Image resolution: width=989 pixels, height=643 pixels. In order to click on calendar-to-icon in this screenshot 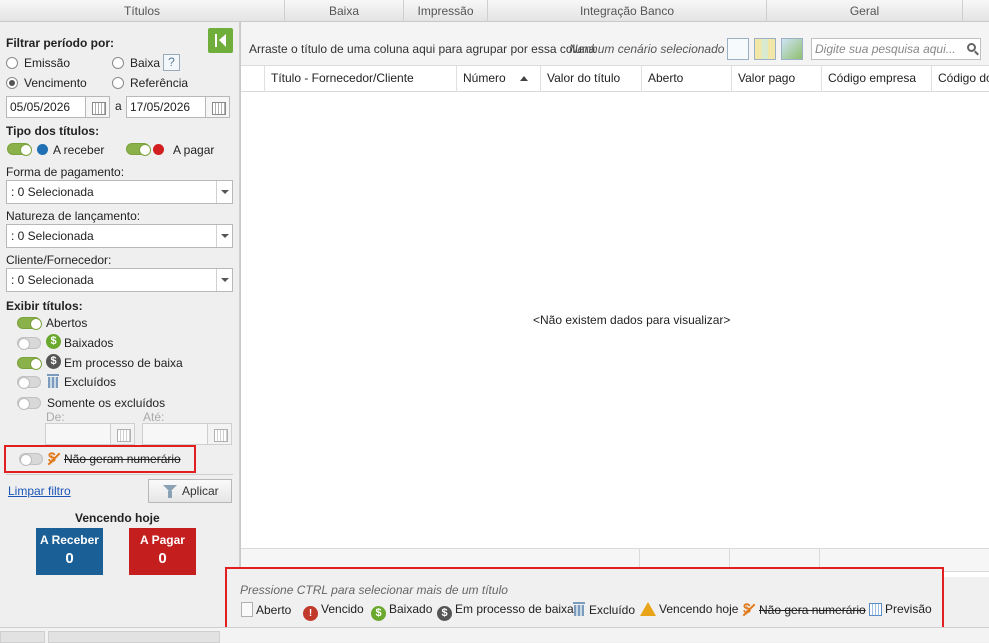, I will do `click(218, 107)`.